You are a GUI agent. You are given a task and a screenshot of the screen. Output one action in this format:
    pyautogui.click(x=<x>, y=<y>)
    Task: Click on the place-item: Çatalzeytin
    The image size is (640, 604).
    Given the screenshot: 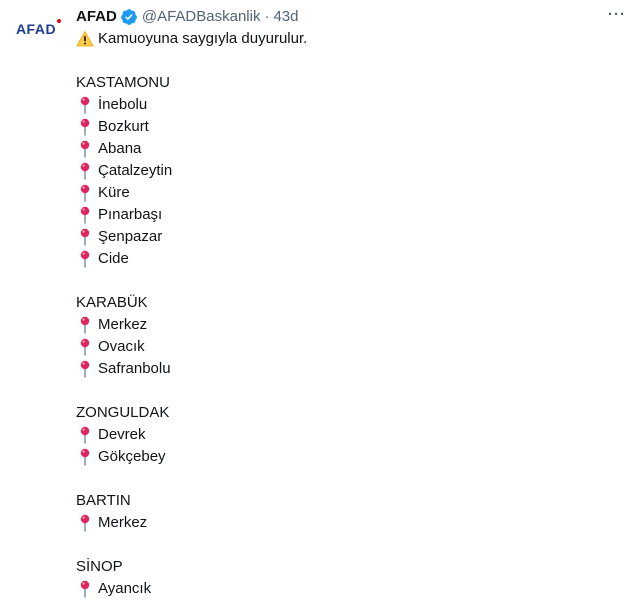 What is the action you would take?
    pyautogui.click(x=358, y=171)
    